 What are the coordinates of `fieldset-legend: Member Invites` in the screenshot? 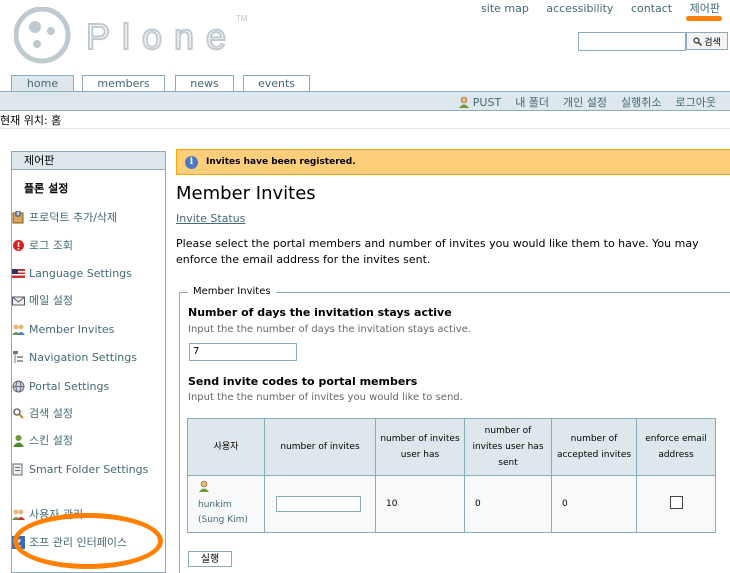 It's located at (232, 291).